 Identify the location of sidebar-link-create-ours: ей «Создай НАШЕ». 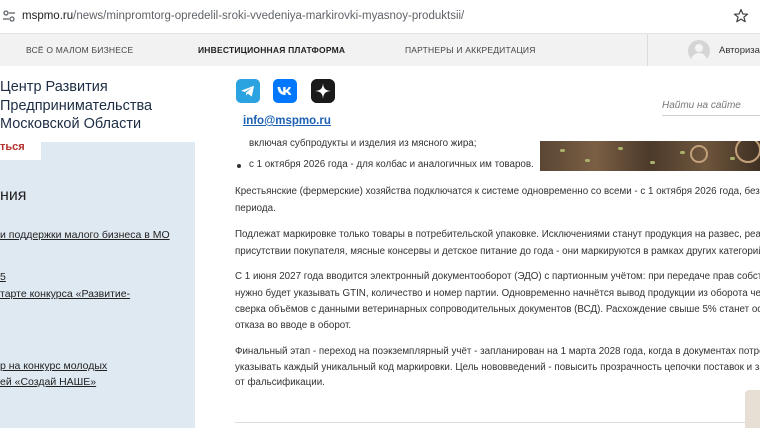
(48, 382).